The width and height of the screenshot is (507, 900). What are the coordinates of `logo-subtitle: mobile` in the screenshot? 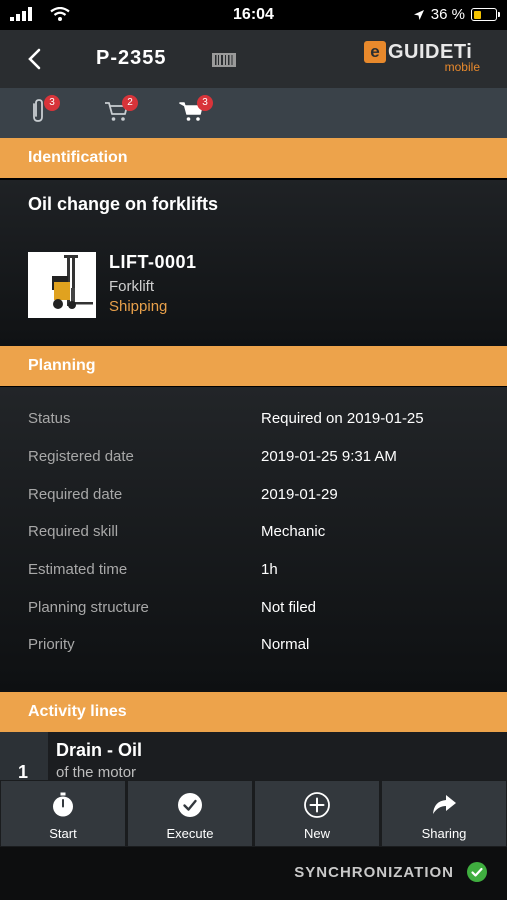 It's located at (462, 67).